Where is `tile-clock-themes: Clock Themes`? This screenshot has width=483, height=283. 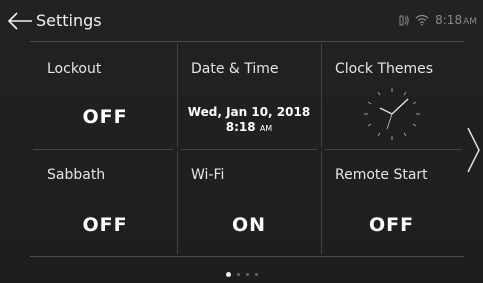 tile-clock-themes: Clock Themes is located at coordinates (391, 96).